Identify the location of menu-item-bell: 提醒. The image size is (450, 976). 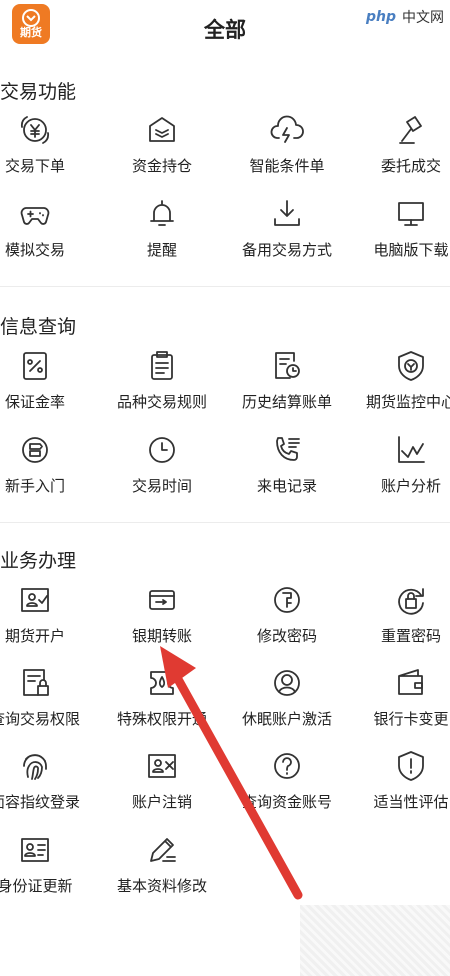
(162, 236).